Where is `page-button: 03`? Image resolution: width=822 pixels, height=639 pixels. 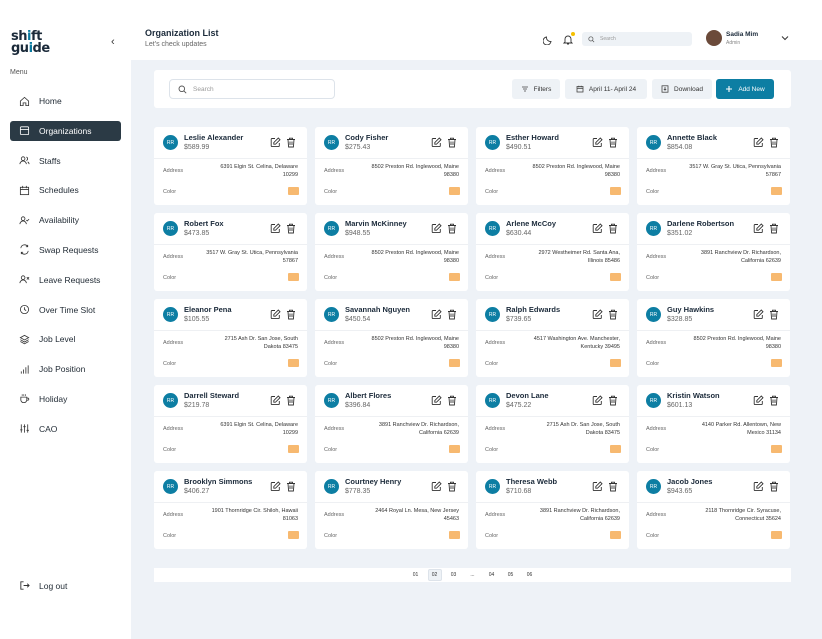
page-button: 03 is located at coordinates (454, 575).